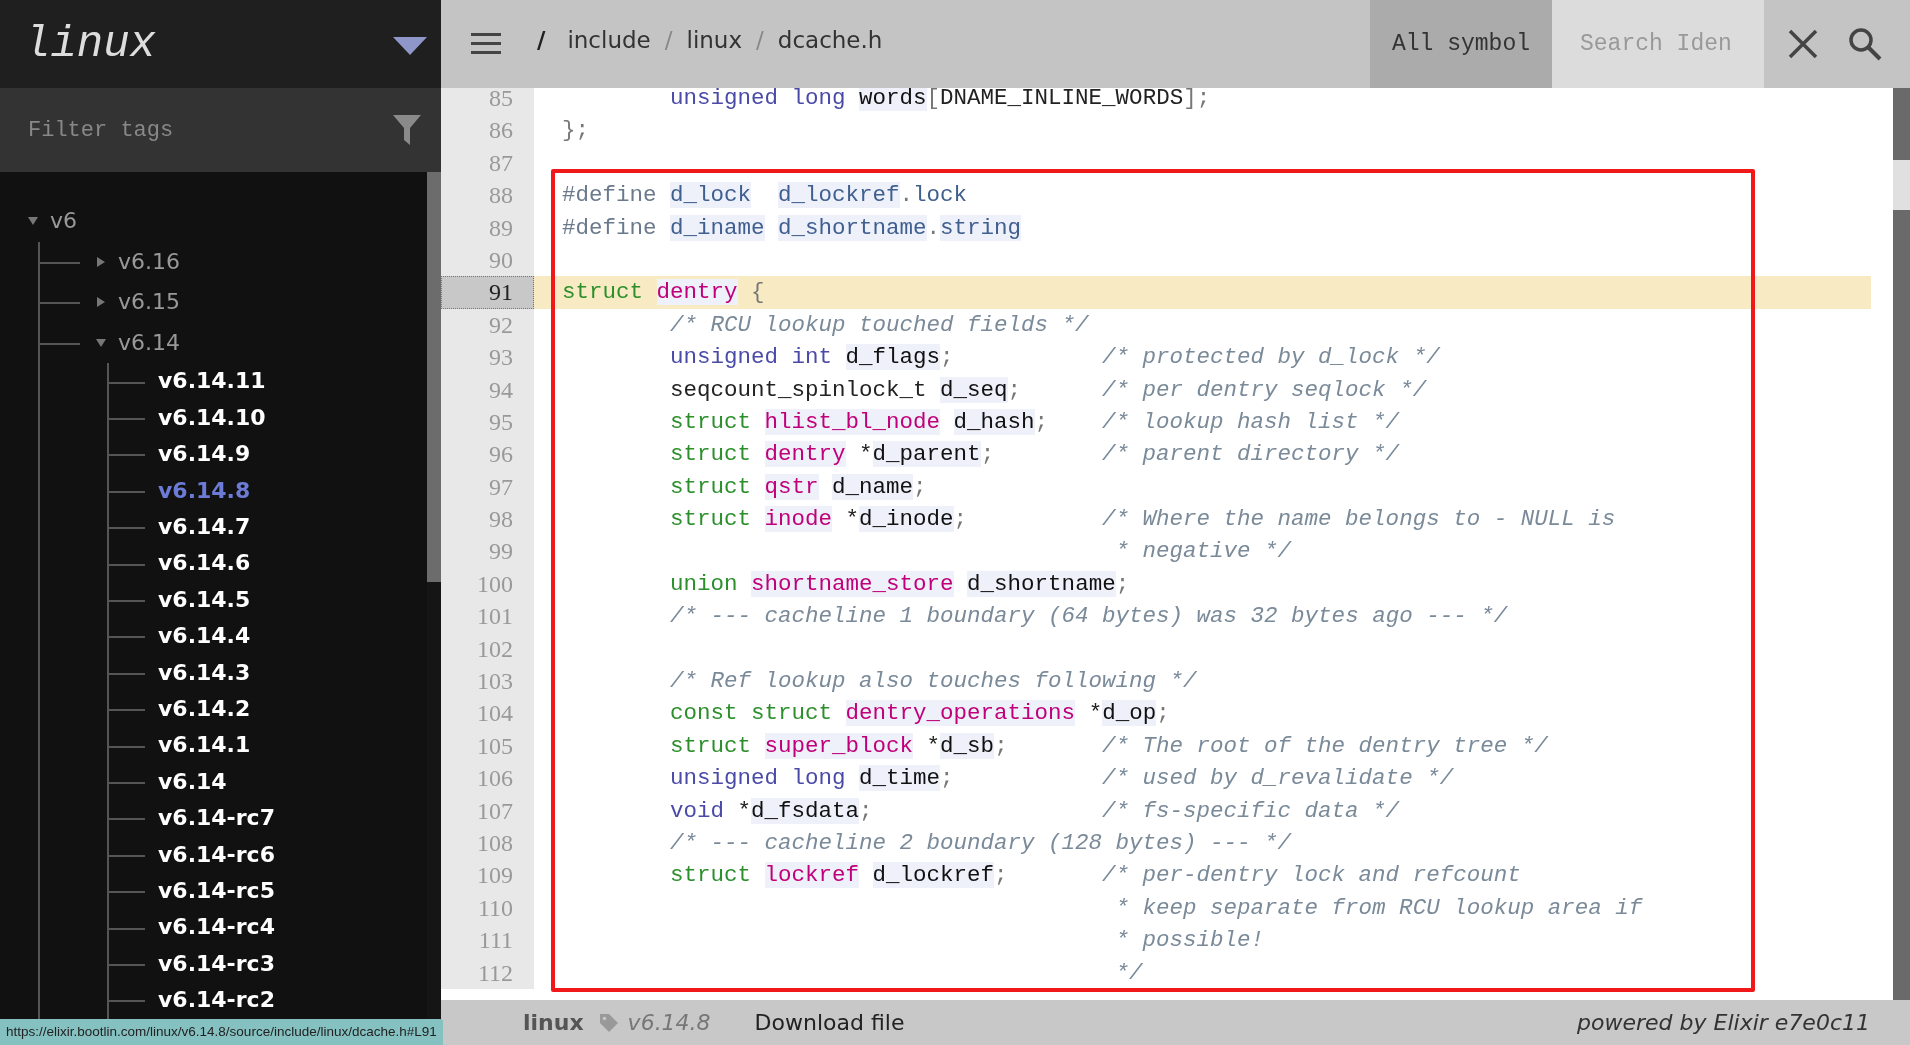 Image resolution: width=1910 pixels, height=1045 pixels. What do you see at coordinates (216, 891) in the screenshot?
I see `tree-item: v6.14-rc5` at bounding box center [216, 891].